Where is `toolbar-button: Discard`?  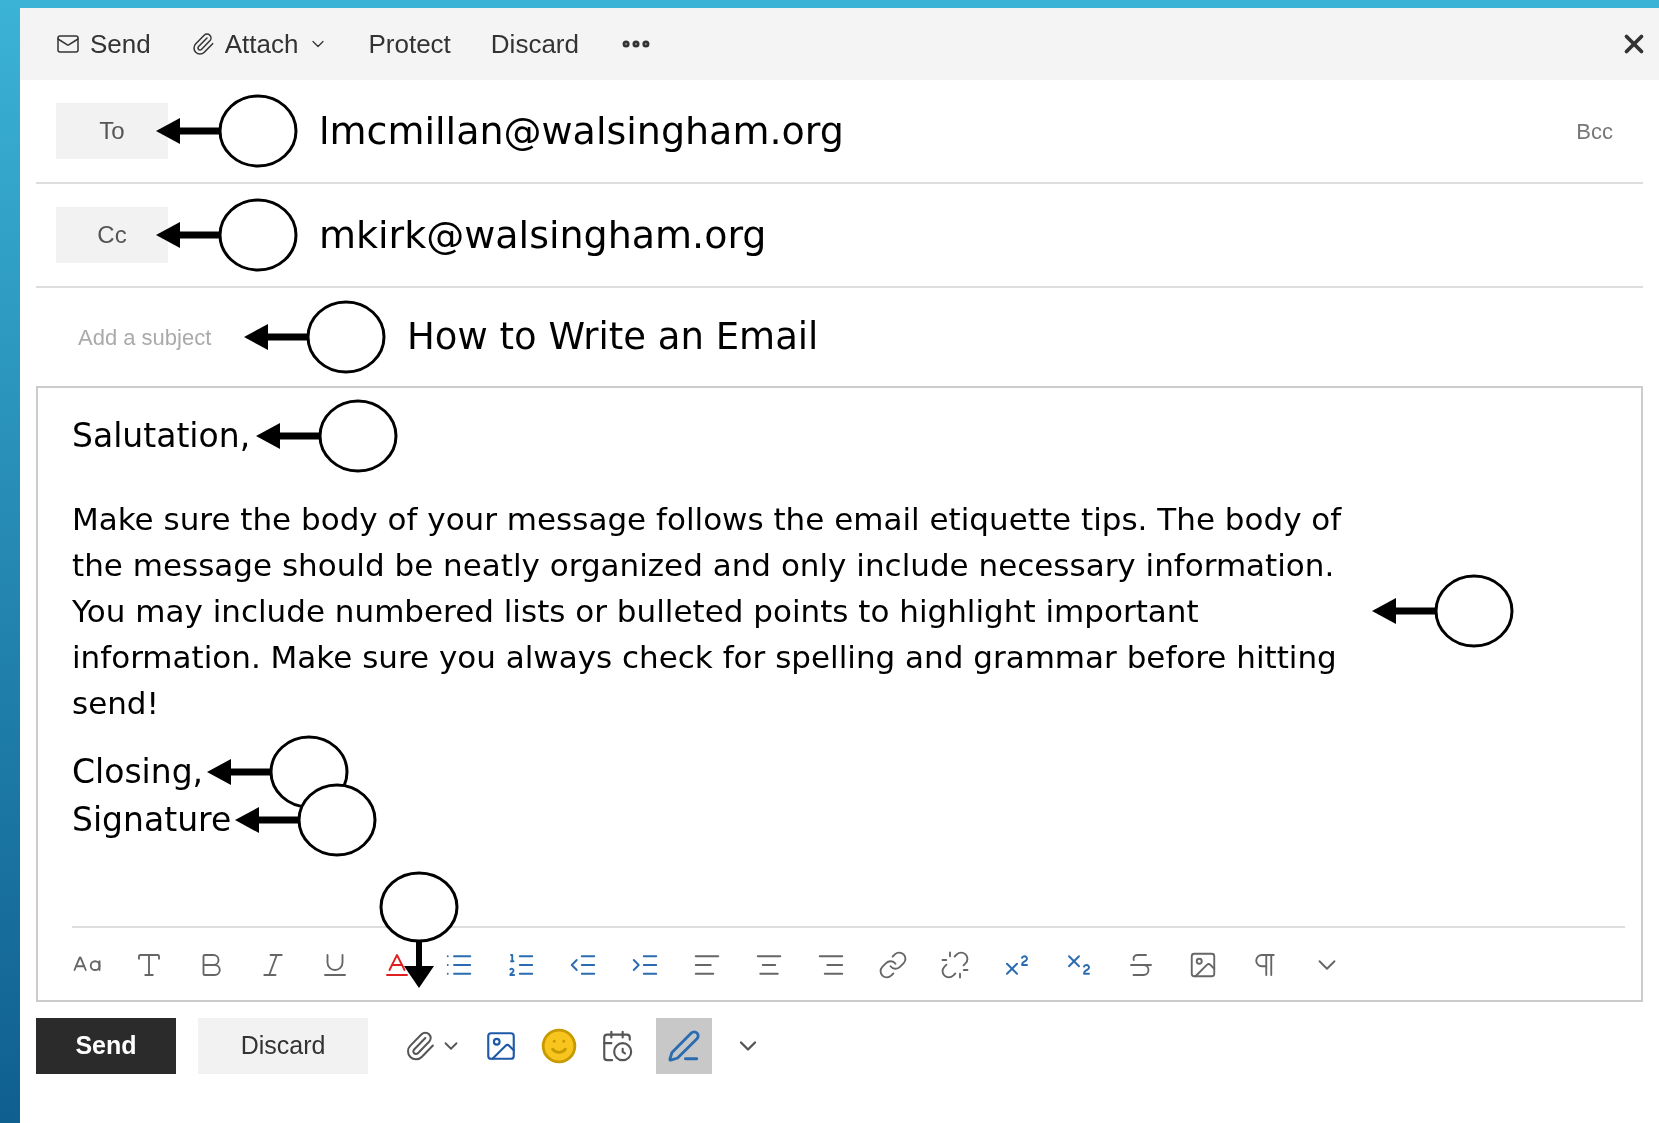 toolbar-button: Discard is located at coordinates (534, 44).